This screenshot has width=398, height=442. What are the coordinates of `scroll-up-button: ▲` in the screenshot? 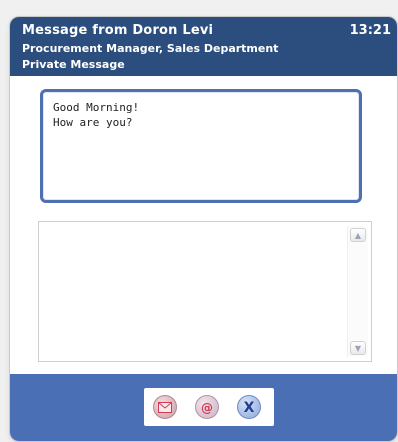 It's located at (358, 235).